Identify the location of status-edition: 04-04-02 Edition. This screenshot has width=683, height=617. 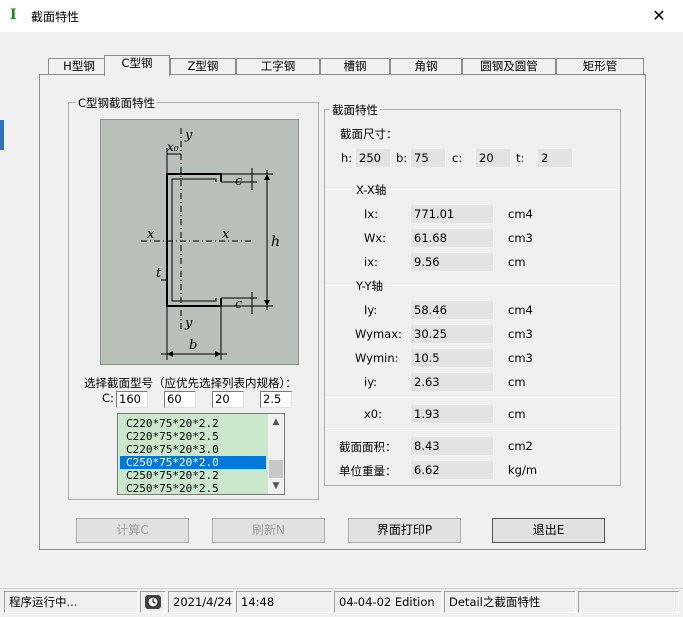
(388, 602).